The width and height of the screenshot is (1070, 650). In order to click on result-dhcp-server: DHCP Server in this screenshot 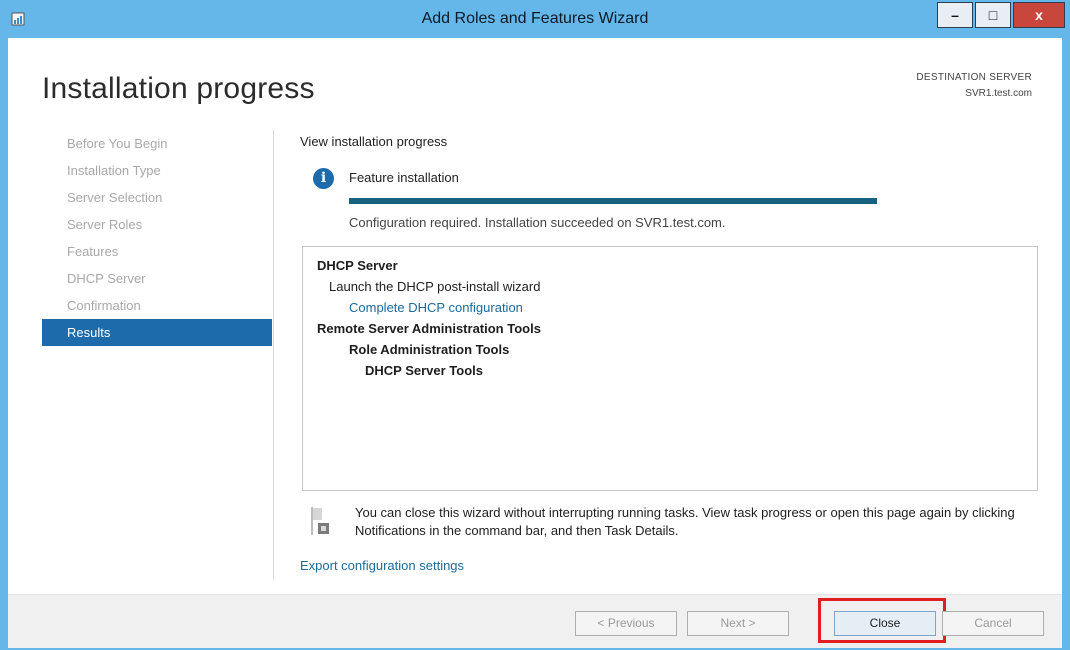, I will do `click(357, 265)`.